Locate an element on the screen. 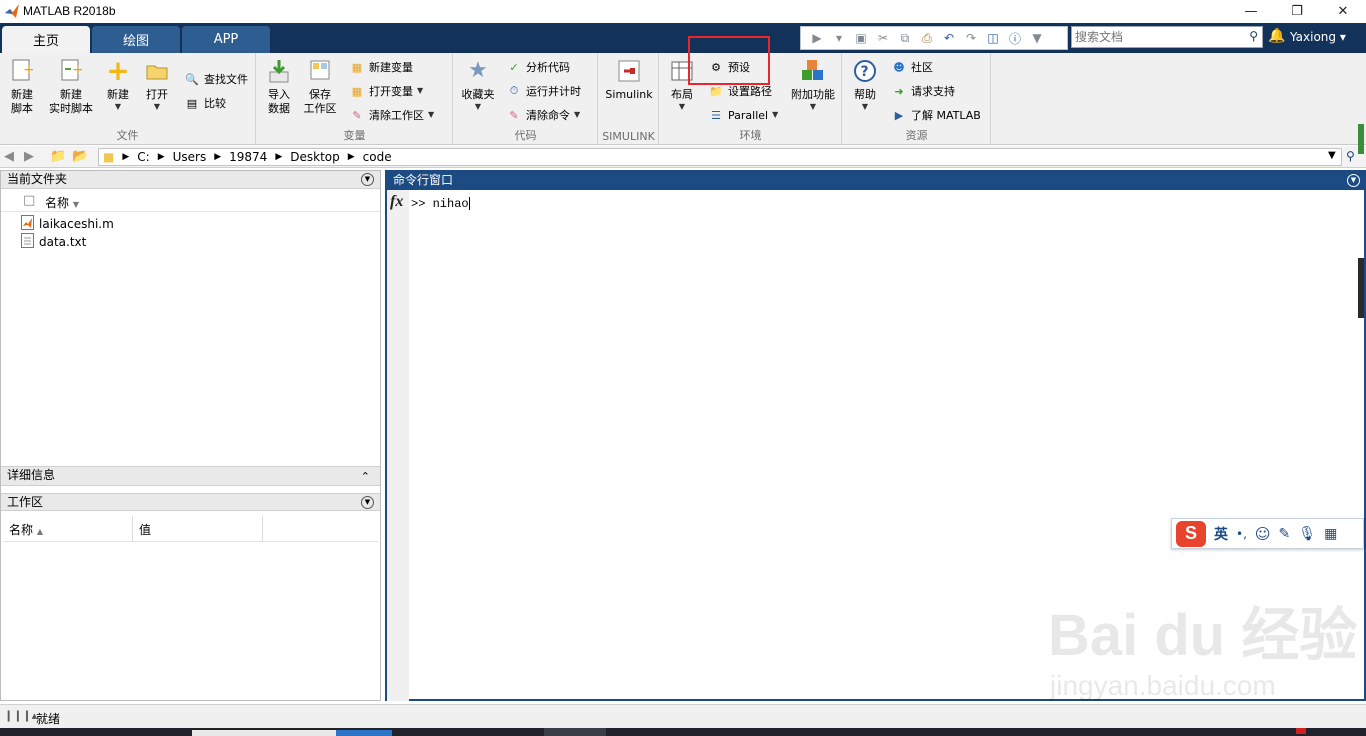 This screenshot has height=736, width=1366. undo-icon: ↶ is located at coordinates (949, 38).